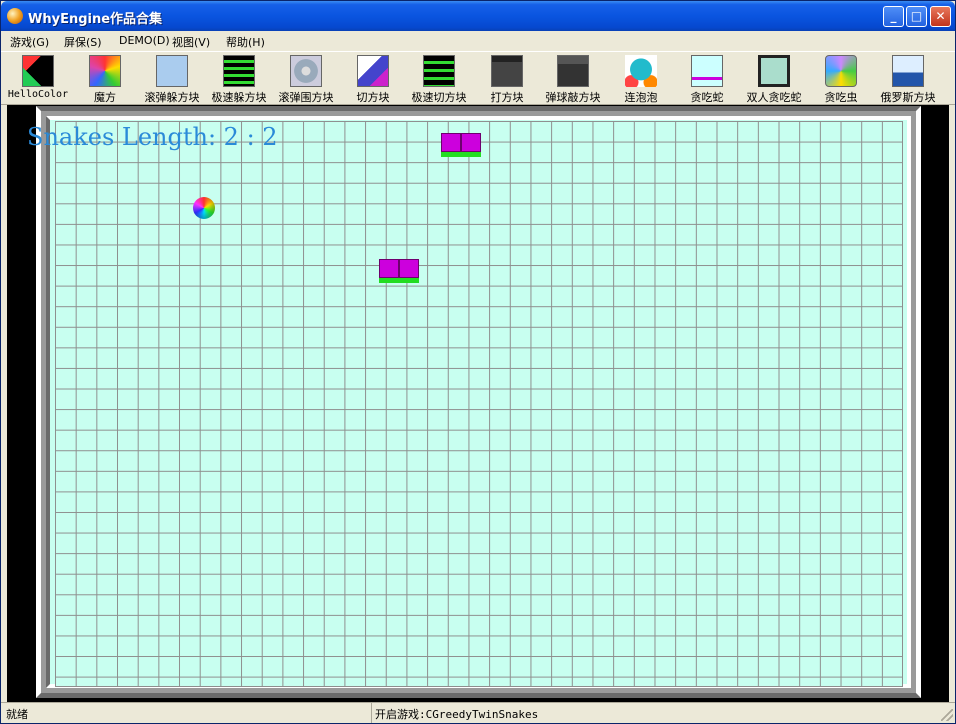  What do you see at coordinates (707, 97) in the screenshot?
I see `tool-label: 贪吃蛇` at bounding box center [707, 97].